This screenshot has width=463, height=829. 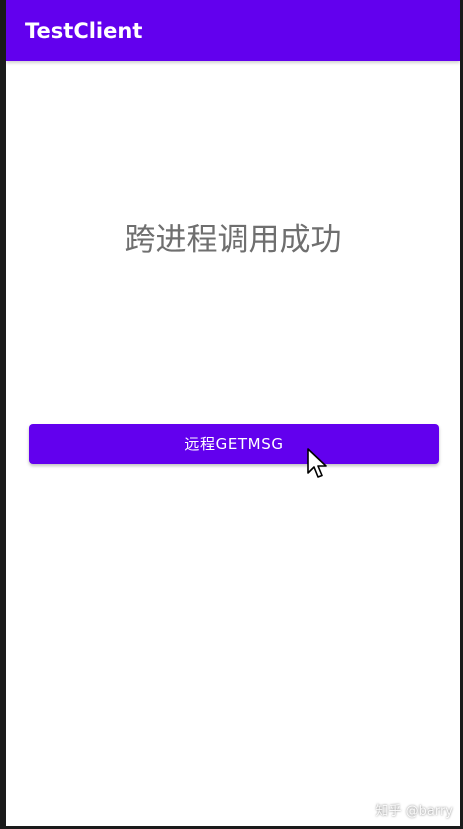 What do you see at coordinates (234, 444) in the screenshot?
I see `remote-getmsg-button: 远程GETMSG` at bounding box center [234, 444].